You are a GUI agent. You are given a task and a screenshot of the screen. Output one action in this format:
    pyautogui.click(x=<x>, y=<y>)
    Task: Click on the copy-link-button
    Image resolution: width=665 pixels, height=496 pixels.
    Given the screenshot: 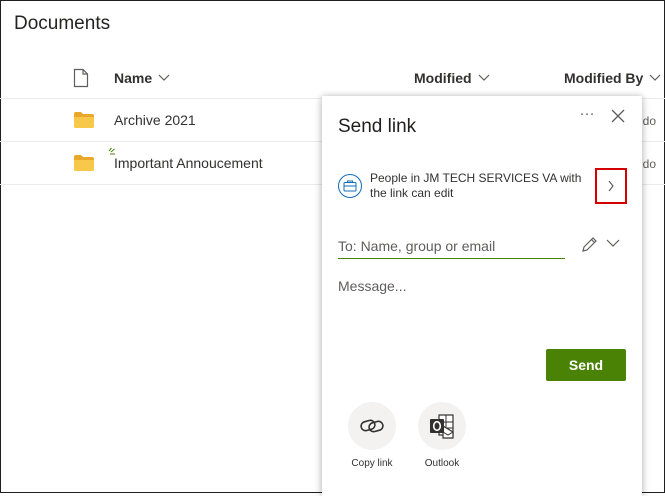 What is the action you would take?
    pyautogui.click(x=372, y=426)
    